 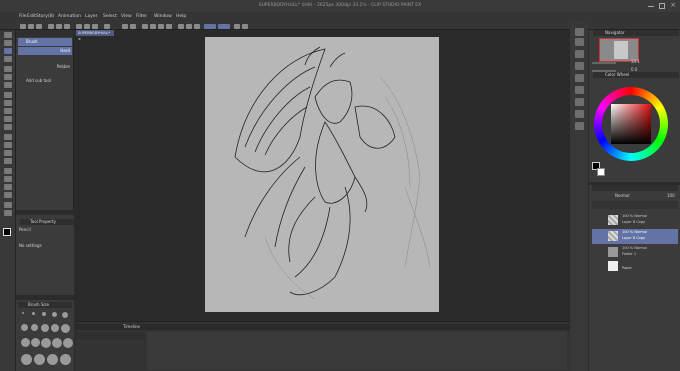 I want to click on sub-color-chip, so click(x=601, y=172).